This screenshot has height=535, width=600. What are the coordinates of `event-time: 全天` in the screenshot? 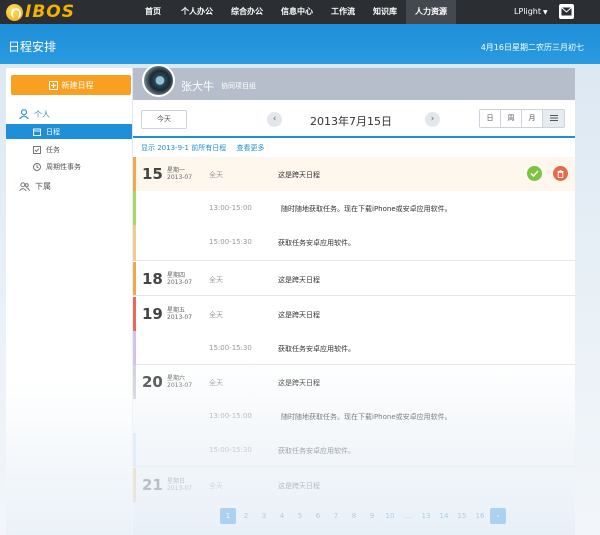 It's located at (216, 175).